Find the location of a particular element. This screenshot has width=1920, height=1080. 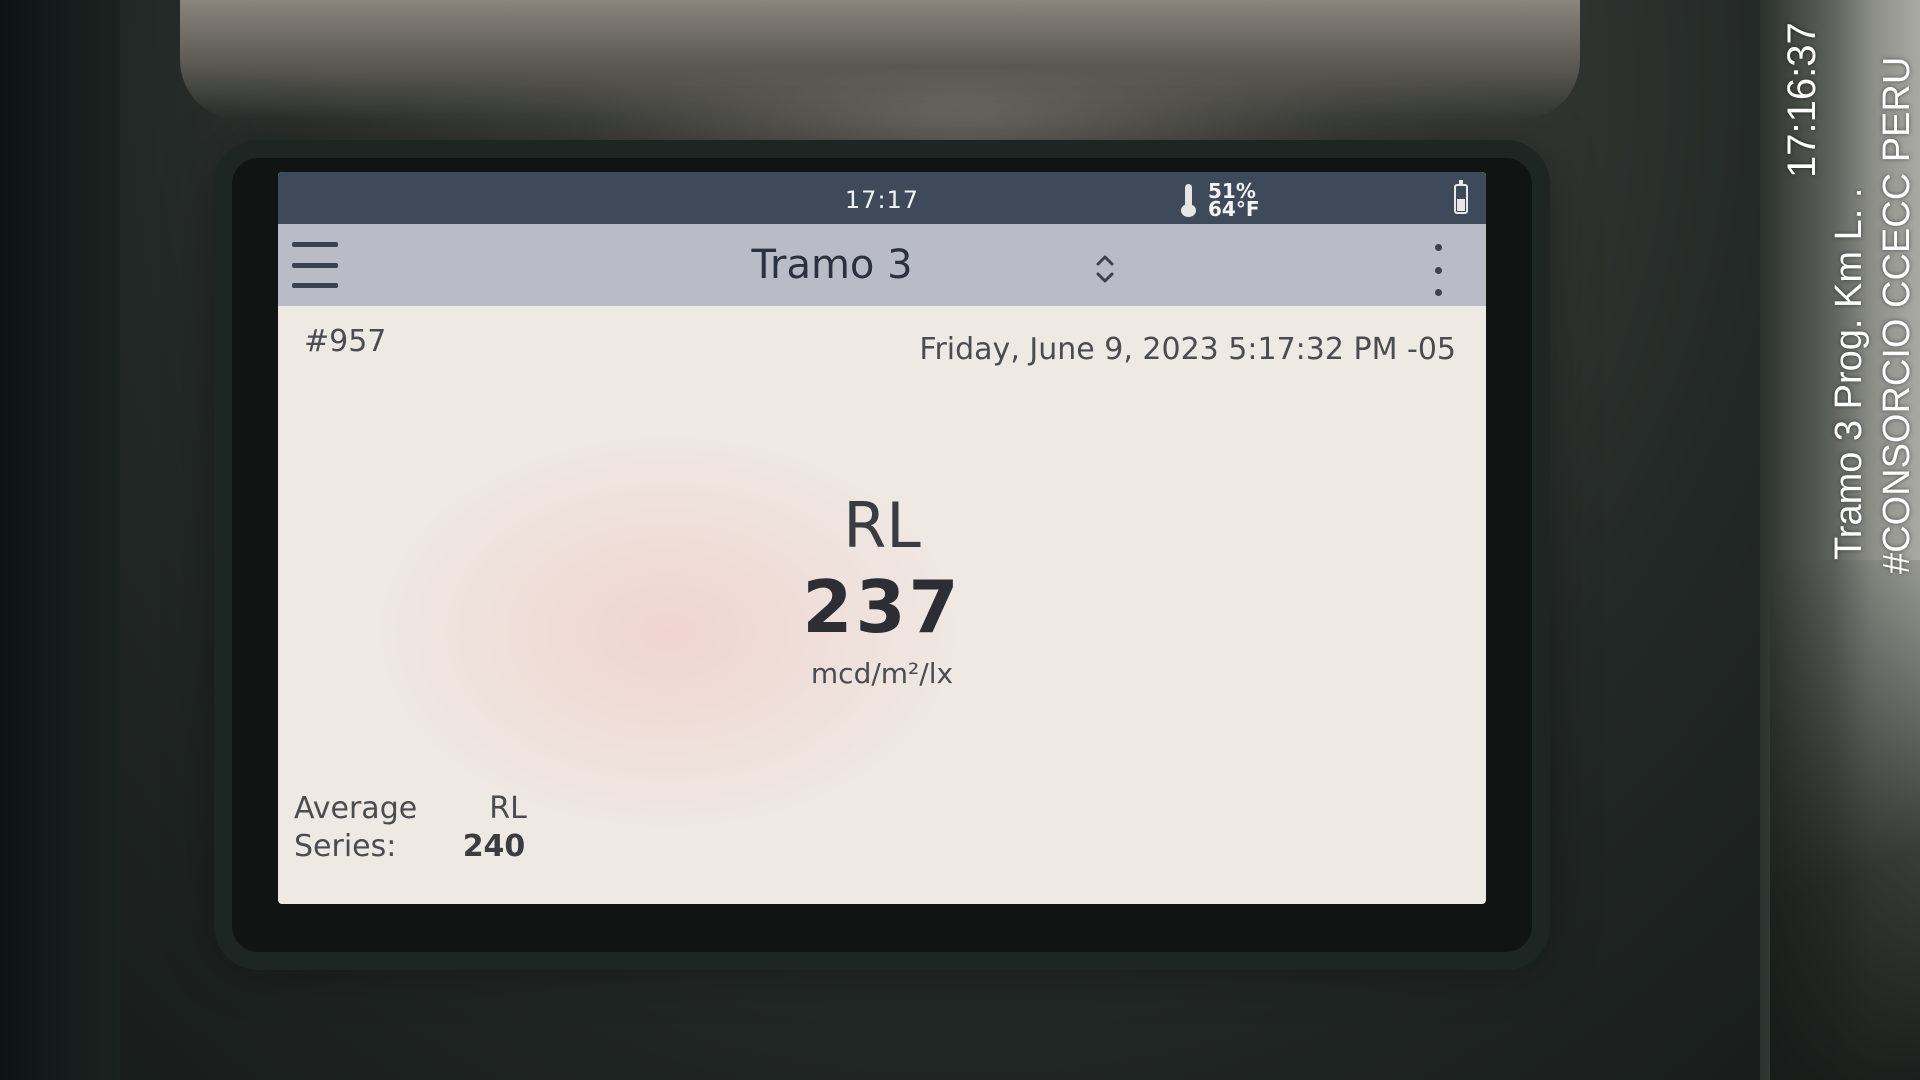

device-top-glare is located at coordinates (880, 60).